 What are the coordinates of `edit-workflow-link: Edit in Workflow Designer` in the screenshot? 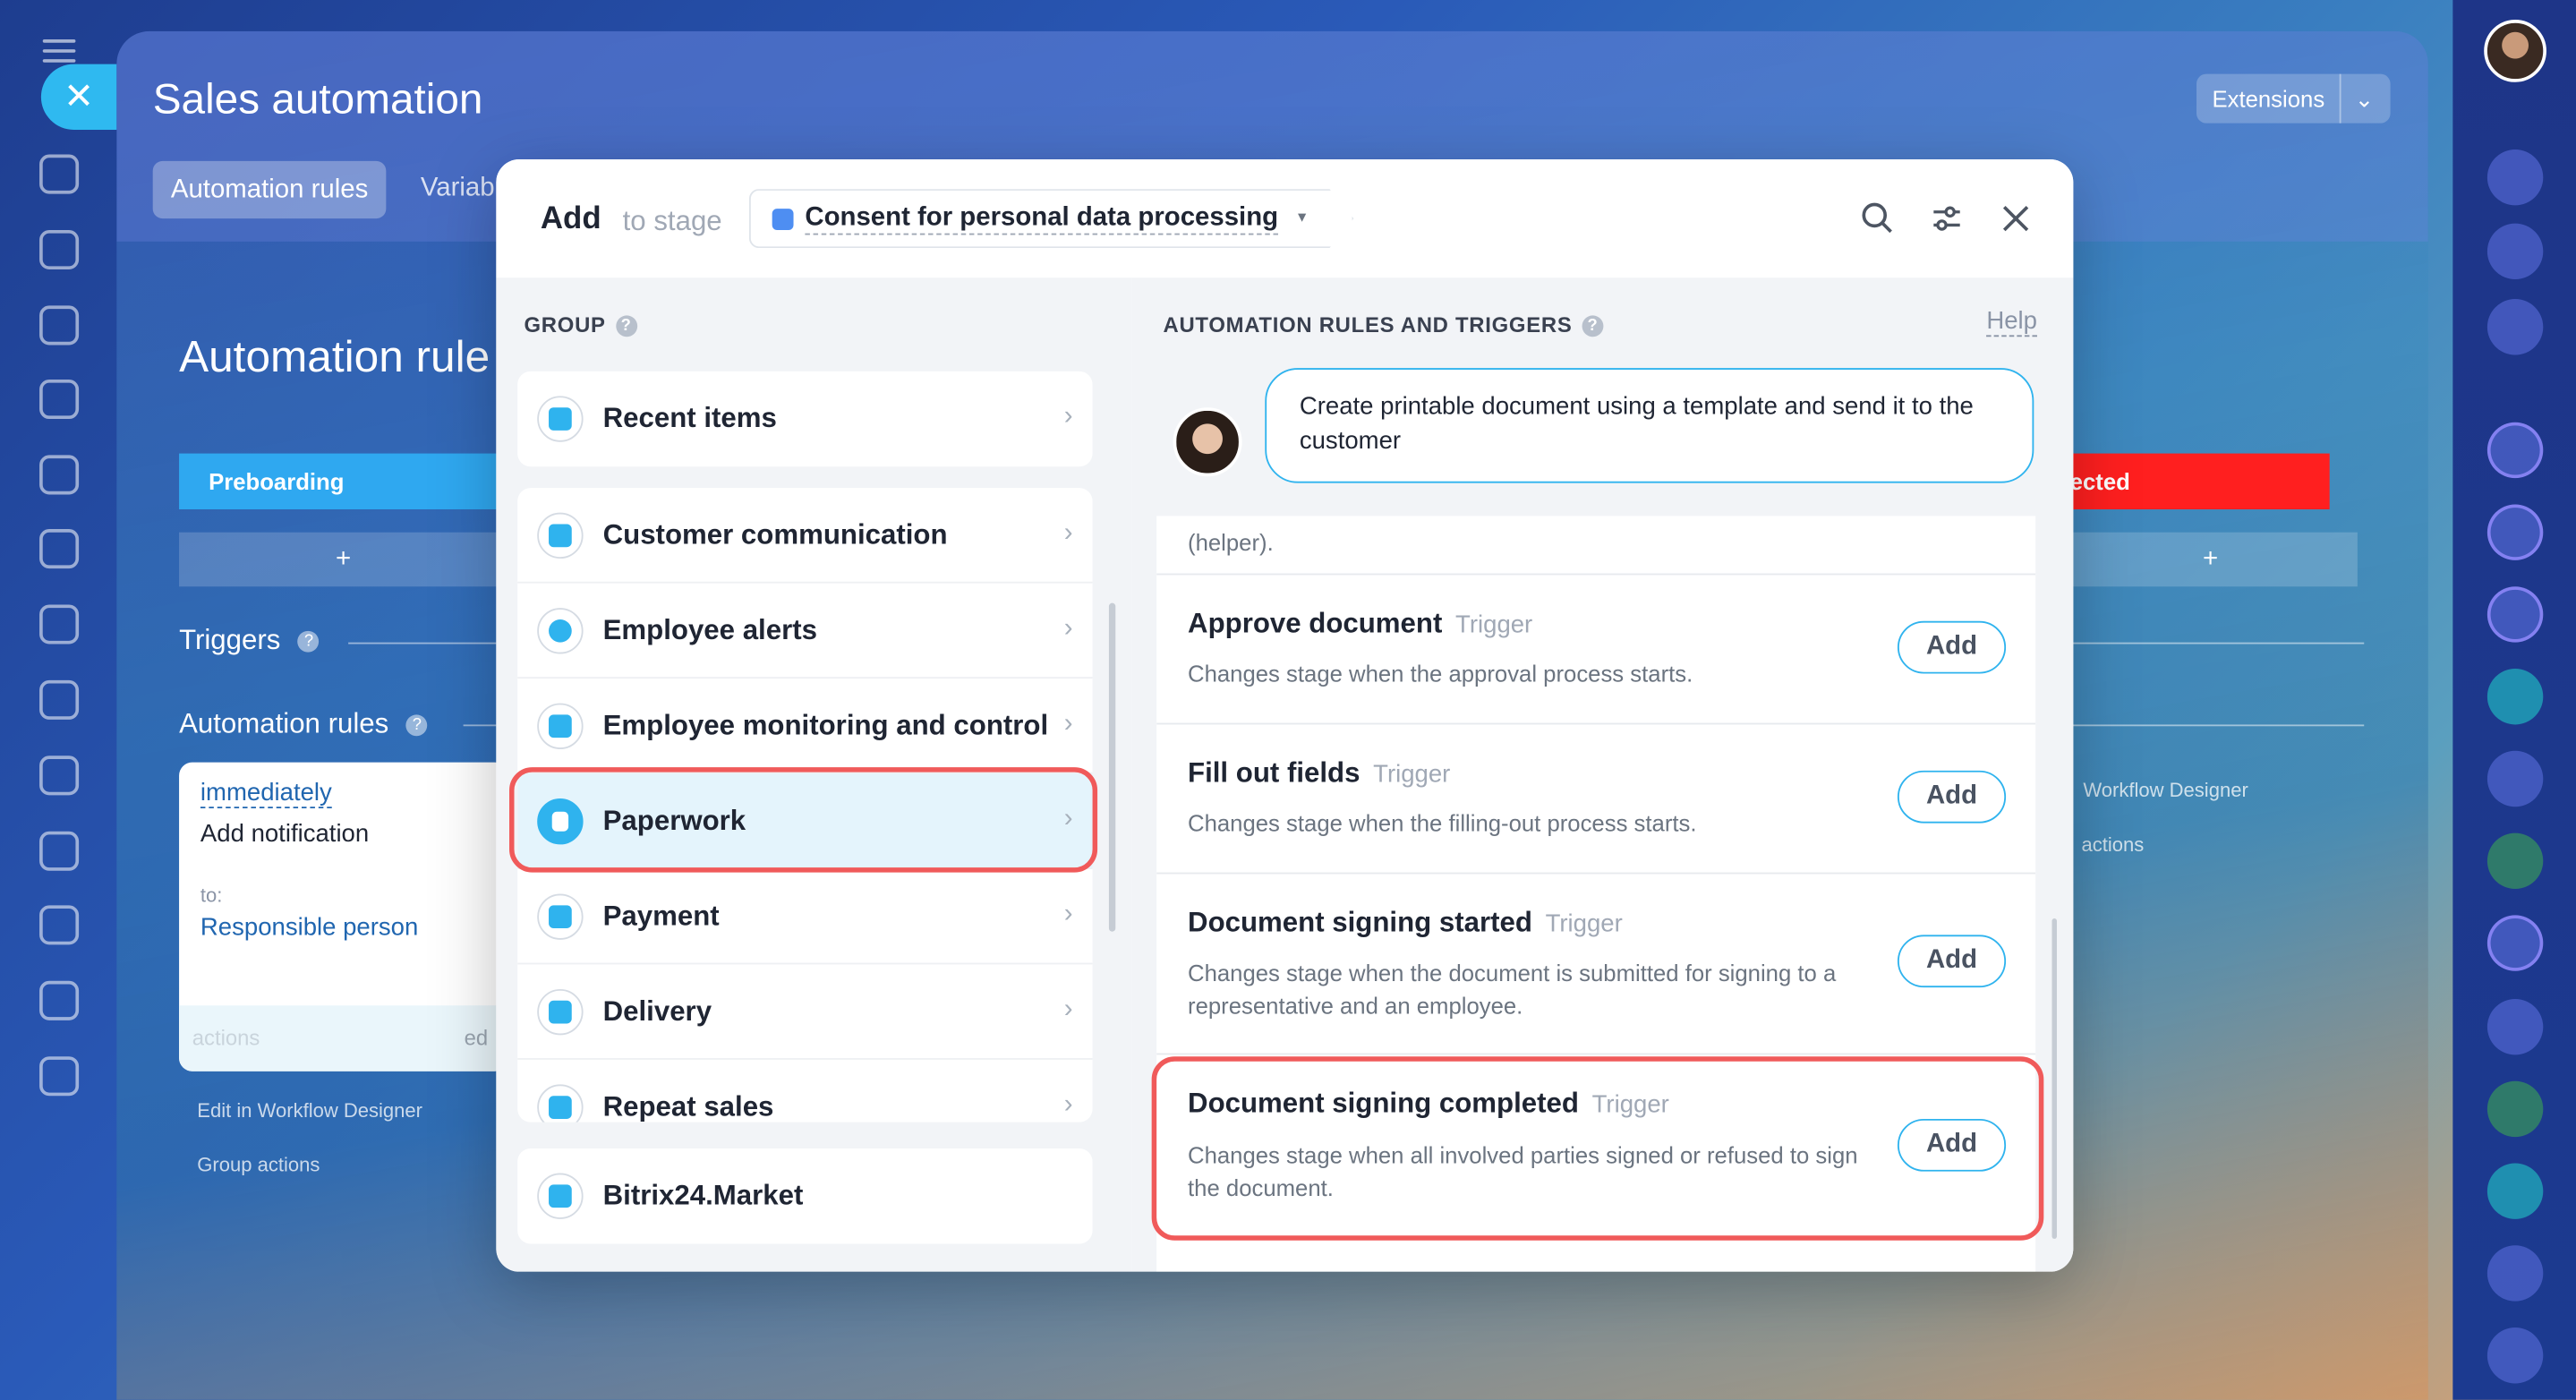 It's located at (309, 1111).